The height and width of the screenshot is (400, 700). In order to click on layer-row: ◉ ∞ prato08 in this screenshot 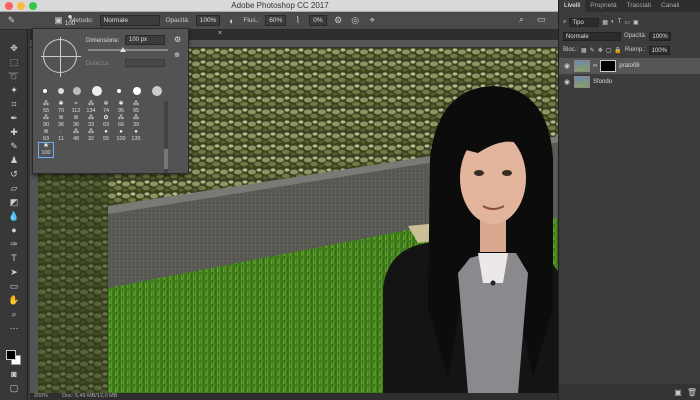, I will do `click(629, 66)`.